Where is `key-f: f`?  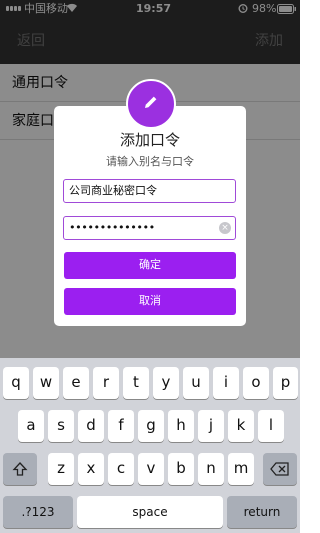
key-f: f is located at coordinates (121, 426).